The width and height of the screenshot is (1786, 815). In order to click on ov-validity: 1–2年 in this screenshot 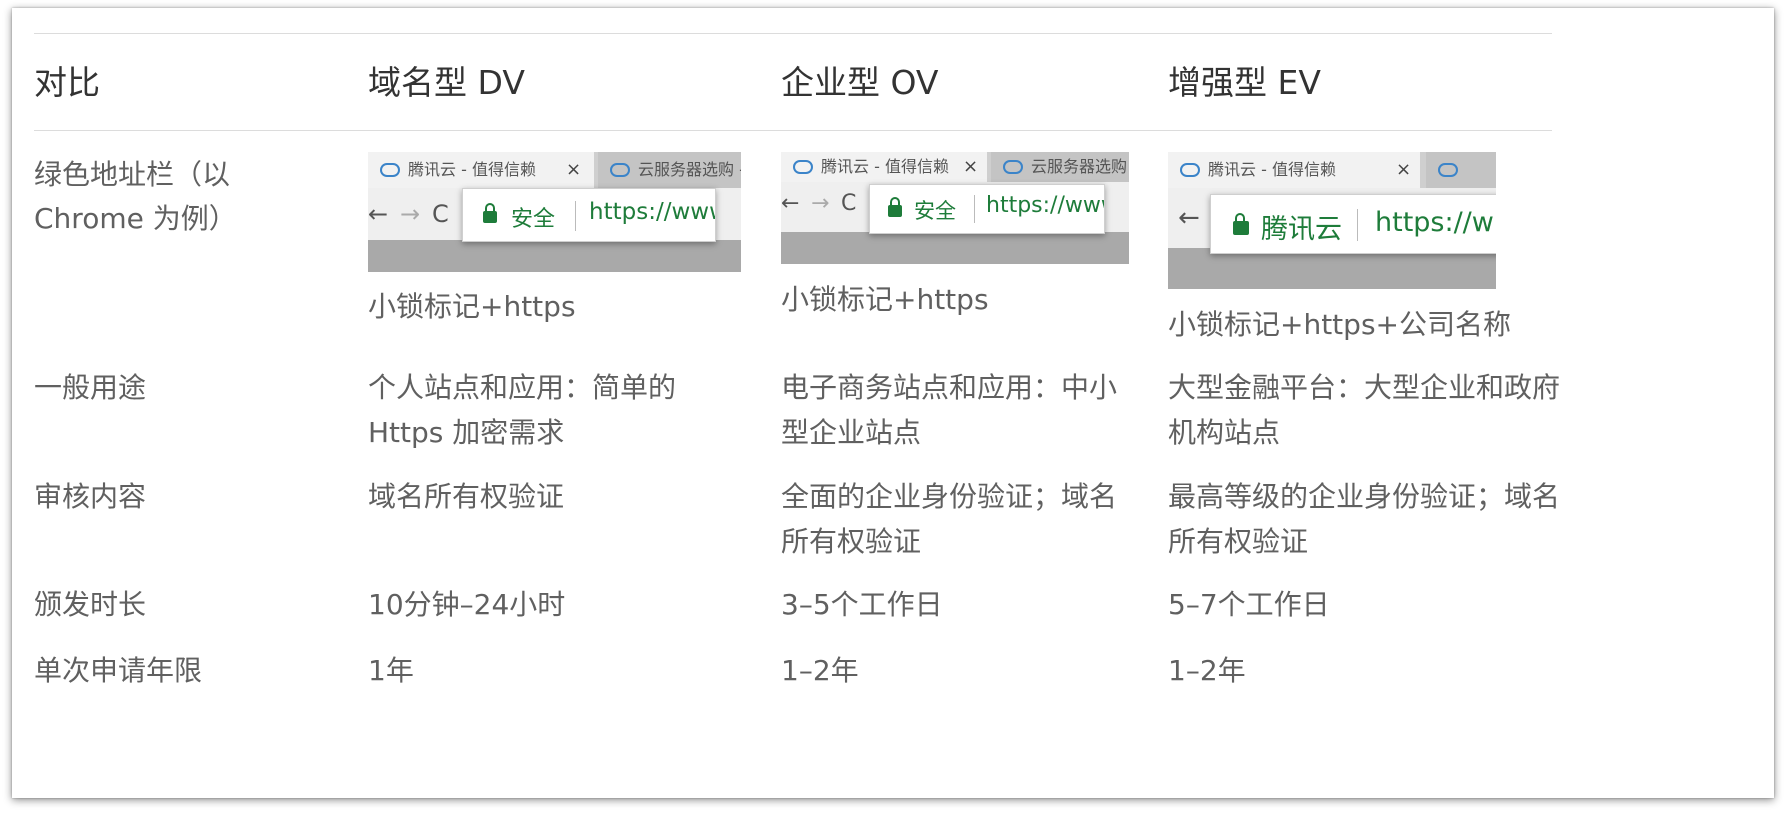, I will do `click(820, 670)`.